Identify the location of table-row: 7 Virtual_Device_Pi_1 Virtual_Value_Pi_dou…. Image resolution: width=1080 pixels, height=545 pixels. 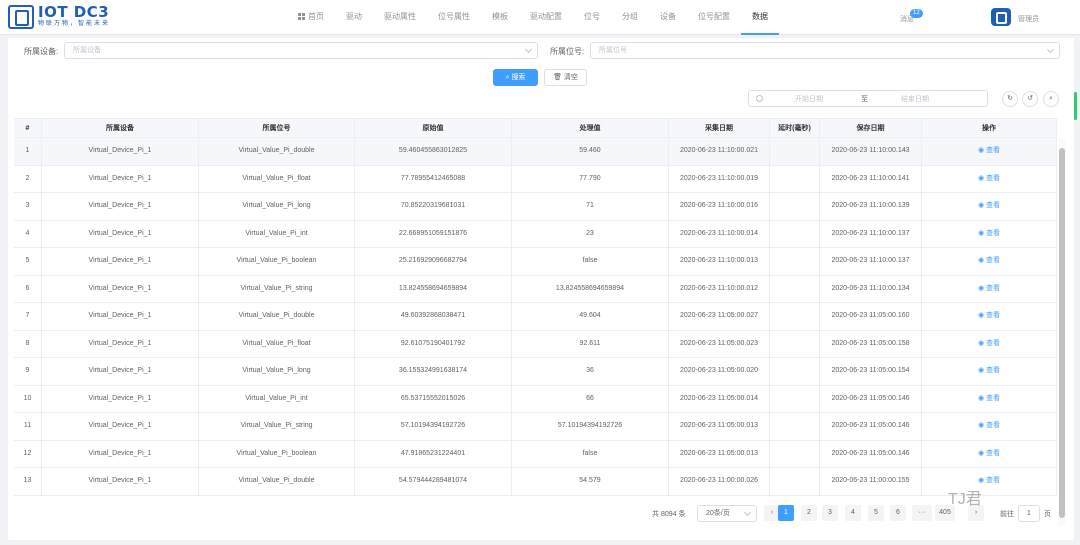
(535, 317).